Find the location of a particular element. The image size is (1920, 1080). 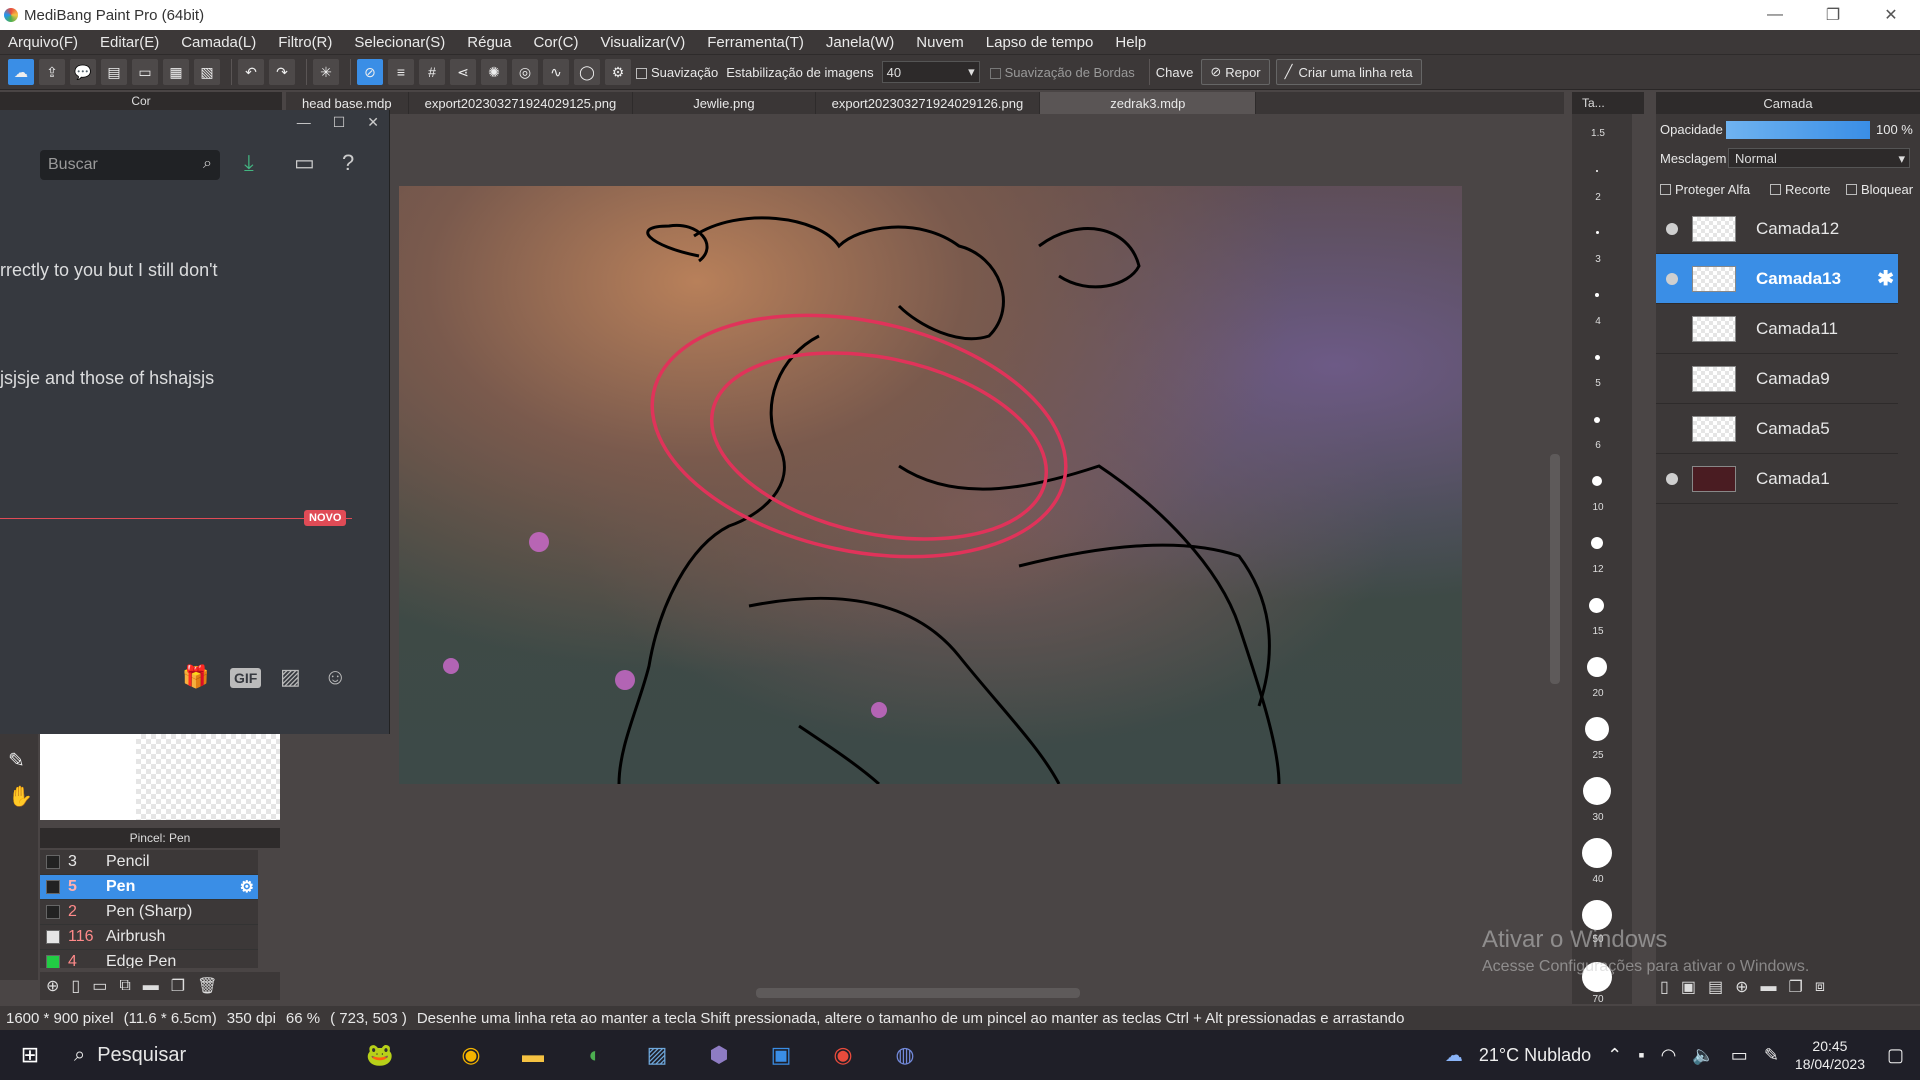

gif-button: GIF is located at coordinates (246, 678).